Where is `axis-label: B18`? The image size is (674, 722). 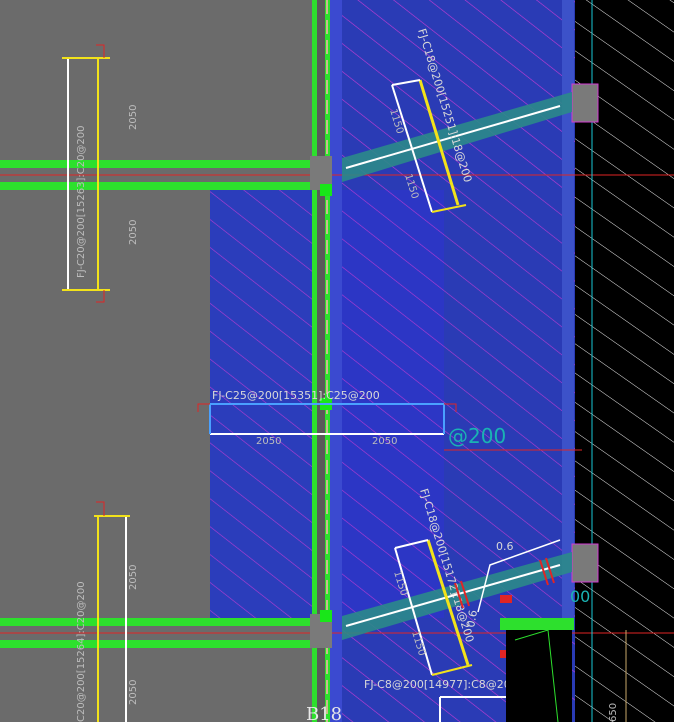
axis-label: B18 is located at coordinates (324, 713).